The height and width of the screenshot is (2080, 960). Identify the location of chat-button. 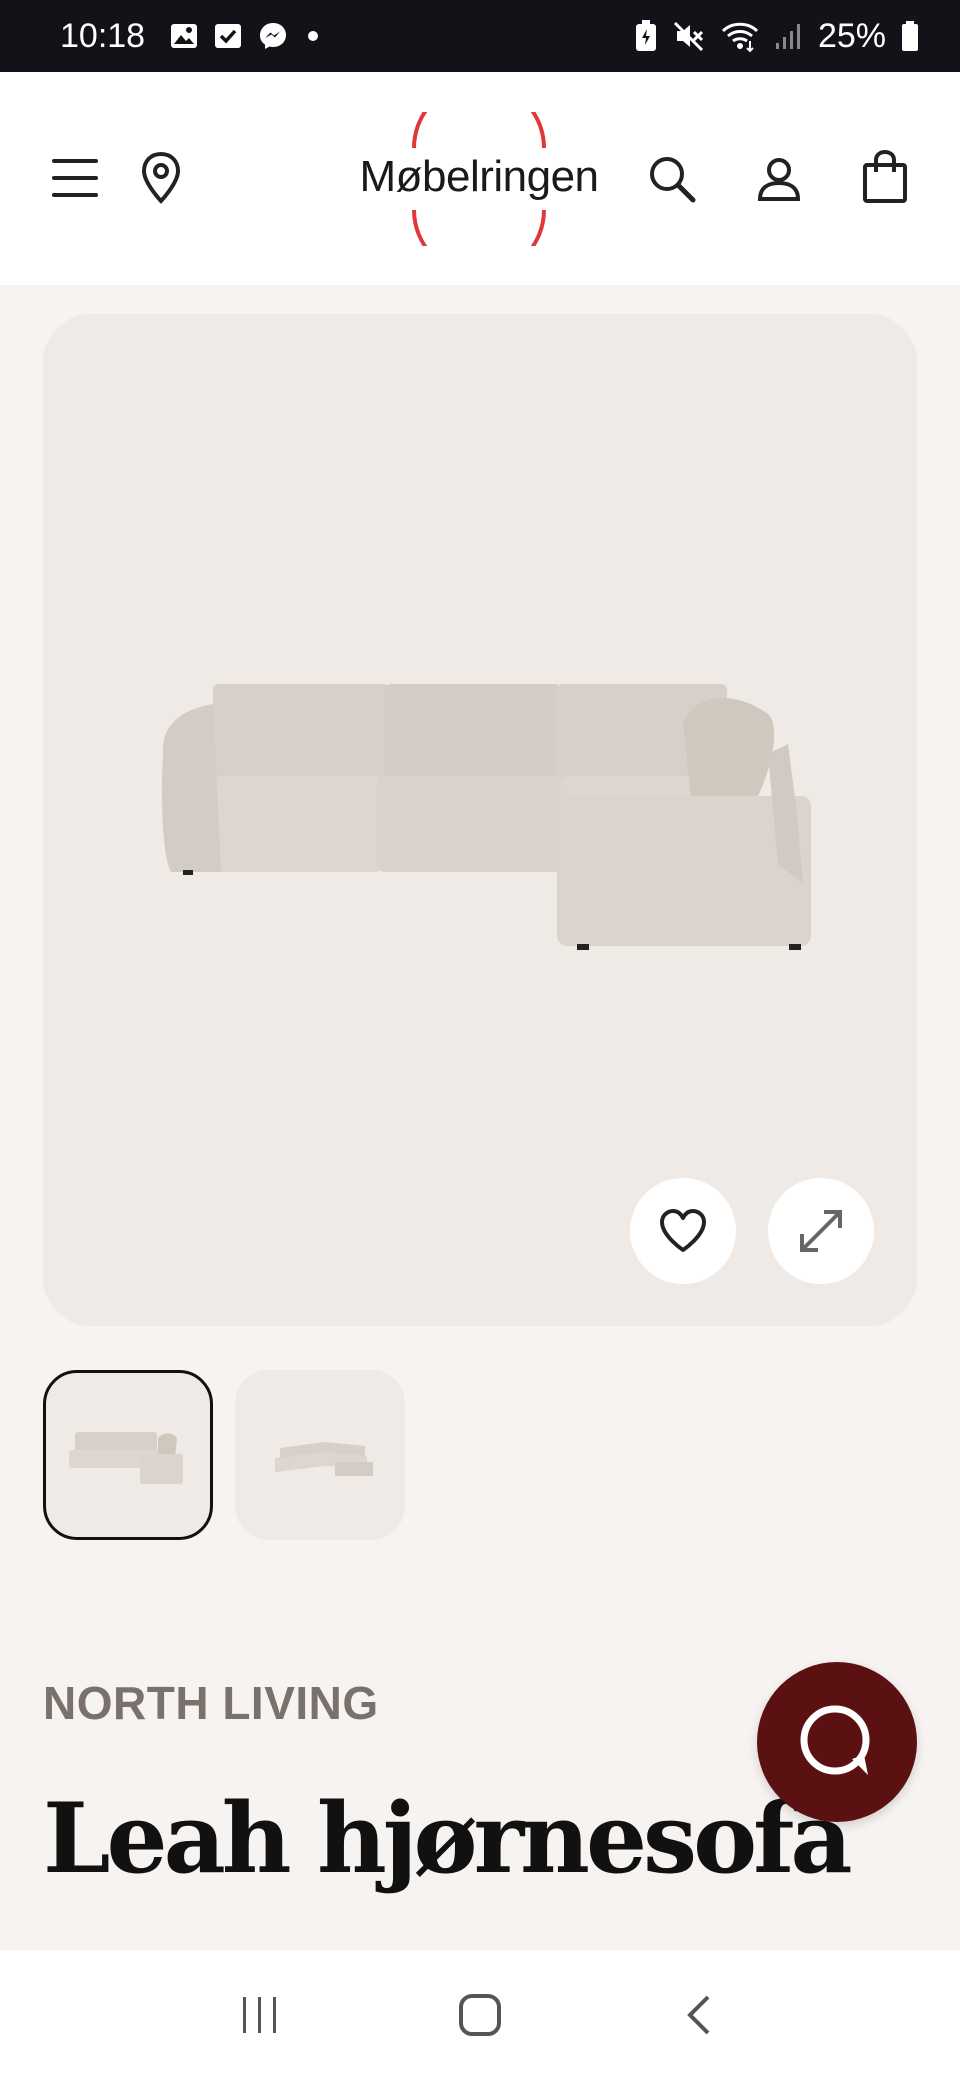
(837, 1742).